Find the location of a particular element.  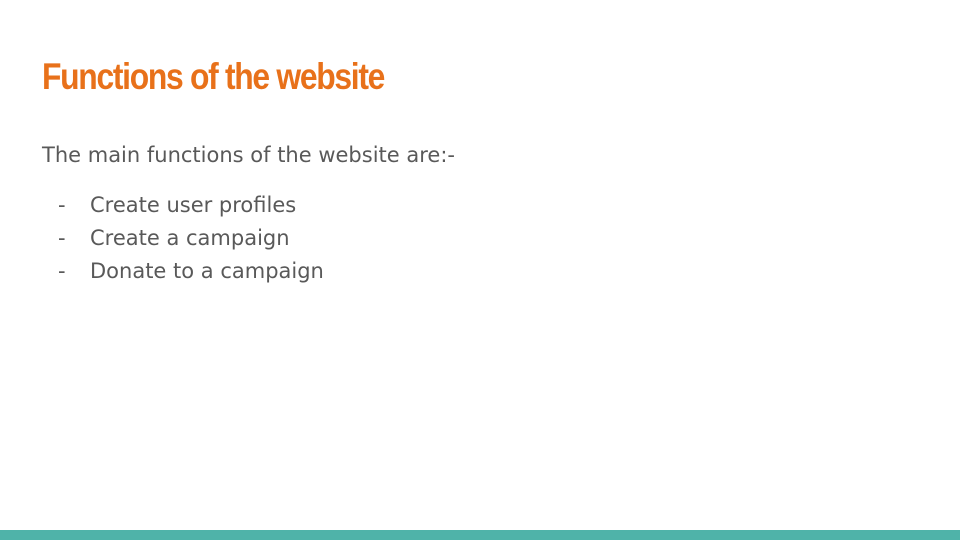

bullet-text: Donate to a campaign is located at coordinates (207, 271).